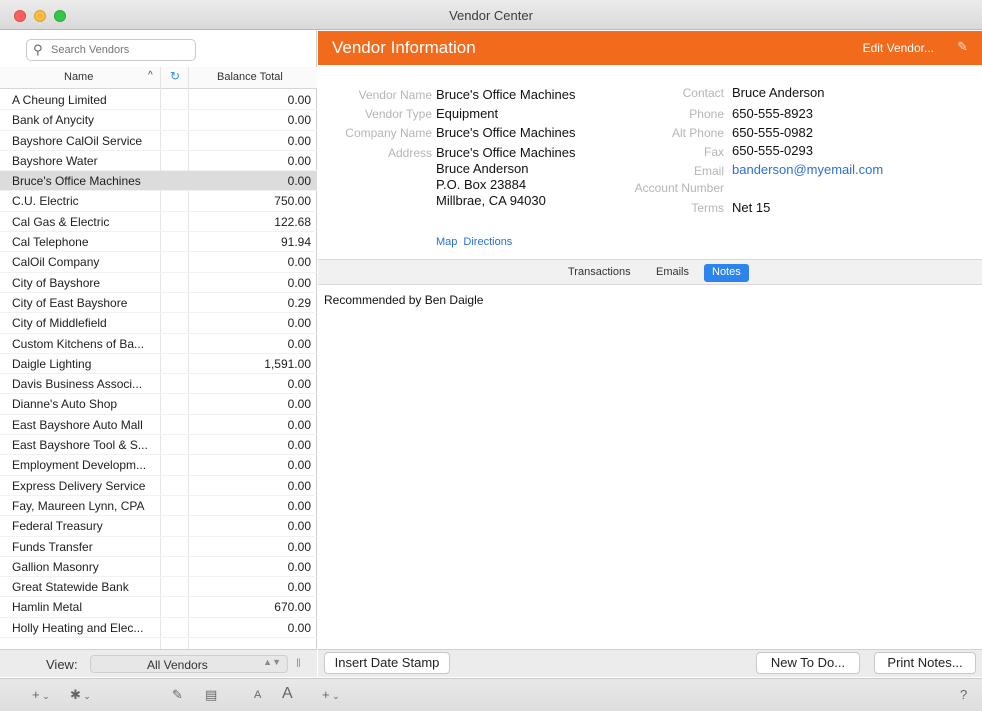 Image resolution: width=982 pixels, height=711 pixels. Describe the element at coordinates (79, 485) in the screenshot. I see `vendor-name: Express Delivery Service` at that location.